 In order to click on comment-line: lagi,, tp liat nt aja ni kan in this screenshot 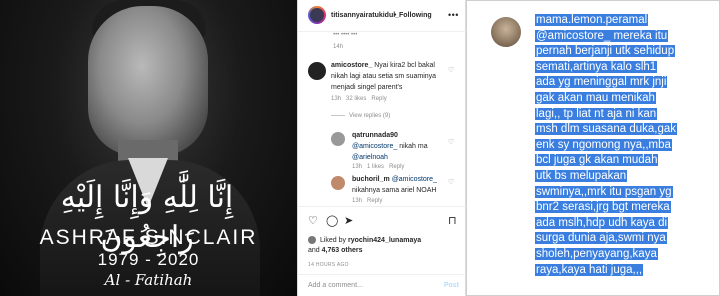, I will do `click(596, 113)`.